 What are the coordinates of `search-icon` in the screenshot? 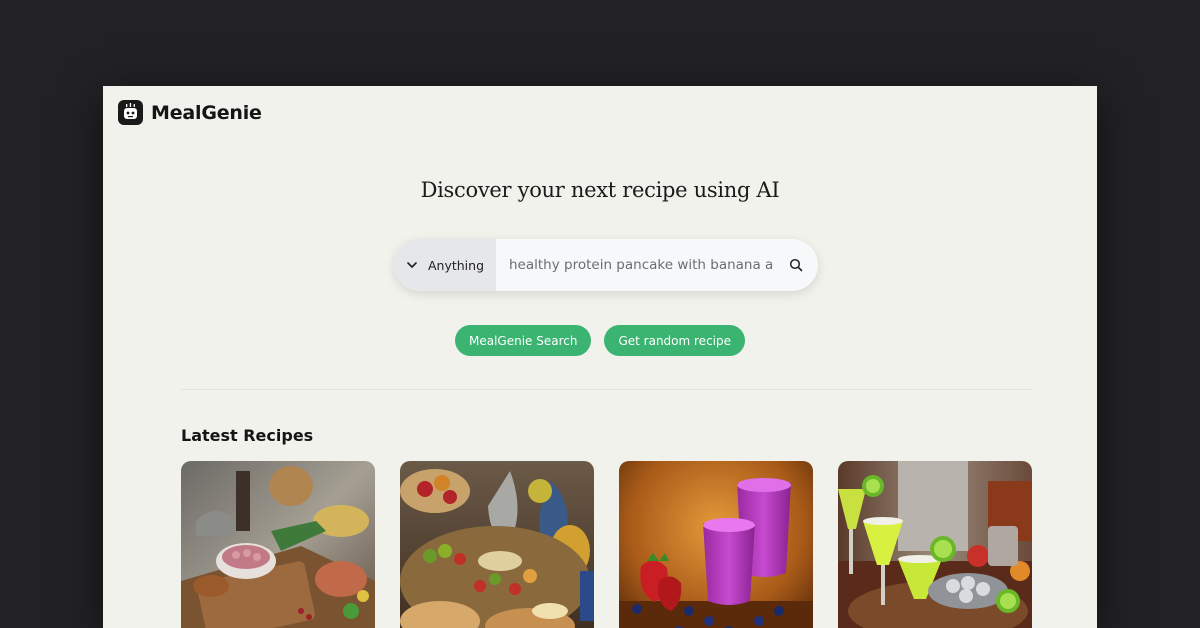 It's located at (796, 265).